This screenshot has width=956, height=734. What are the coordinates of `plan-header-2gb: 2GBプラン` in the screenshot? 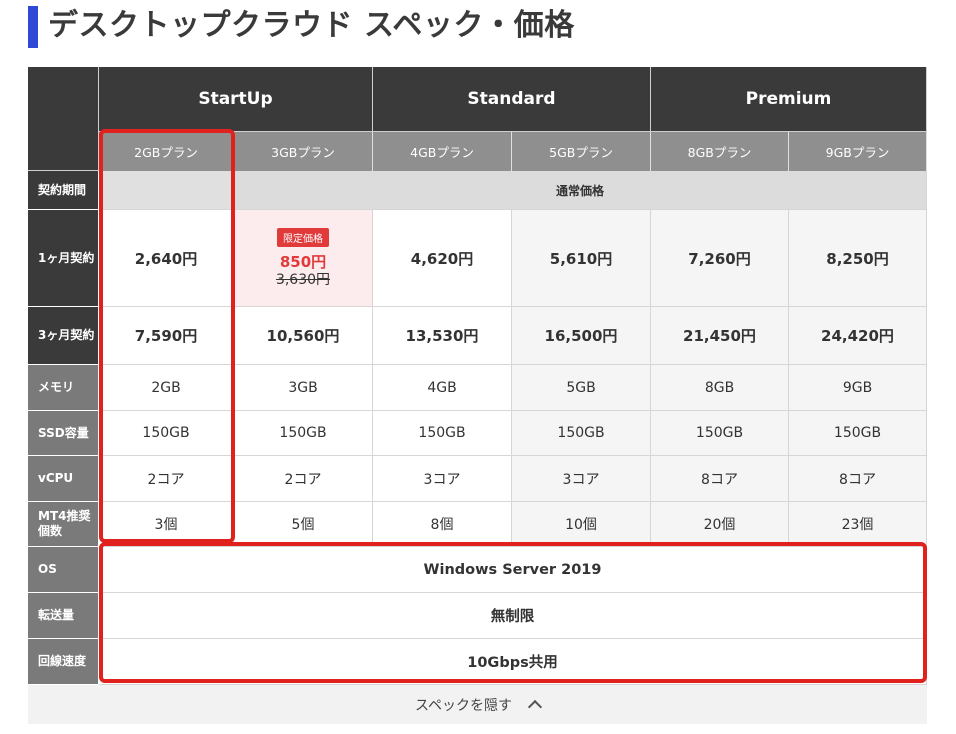 It's located at (166, 151).